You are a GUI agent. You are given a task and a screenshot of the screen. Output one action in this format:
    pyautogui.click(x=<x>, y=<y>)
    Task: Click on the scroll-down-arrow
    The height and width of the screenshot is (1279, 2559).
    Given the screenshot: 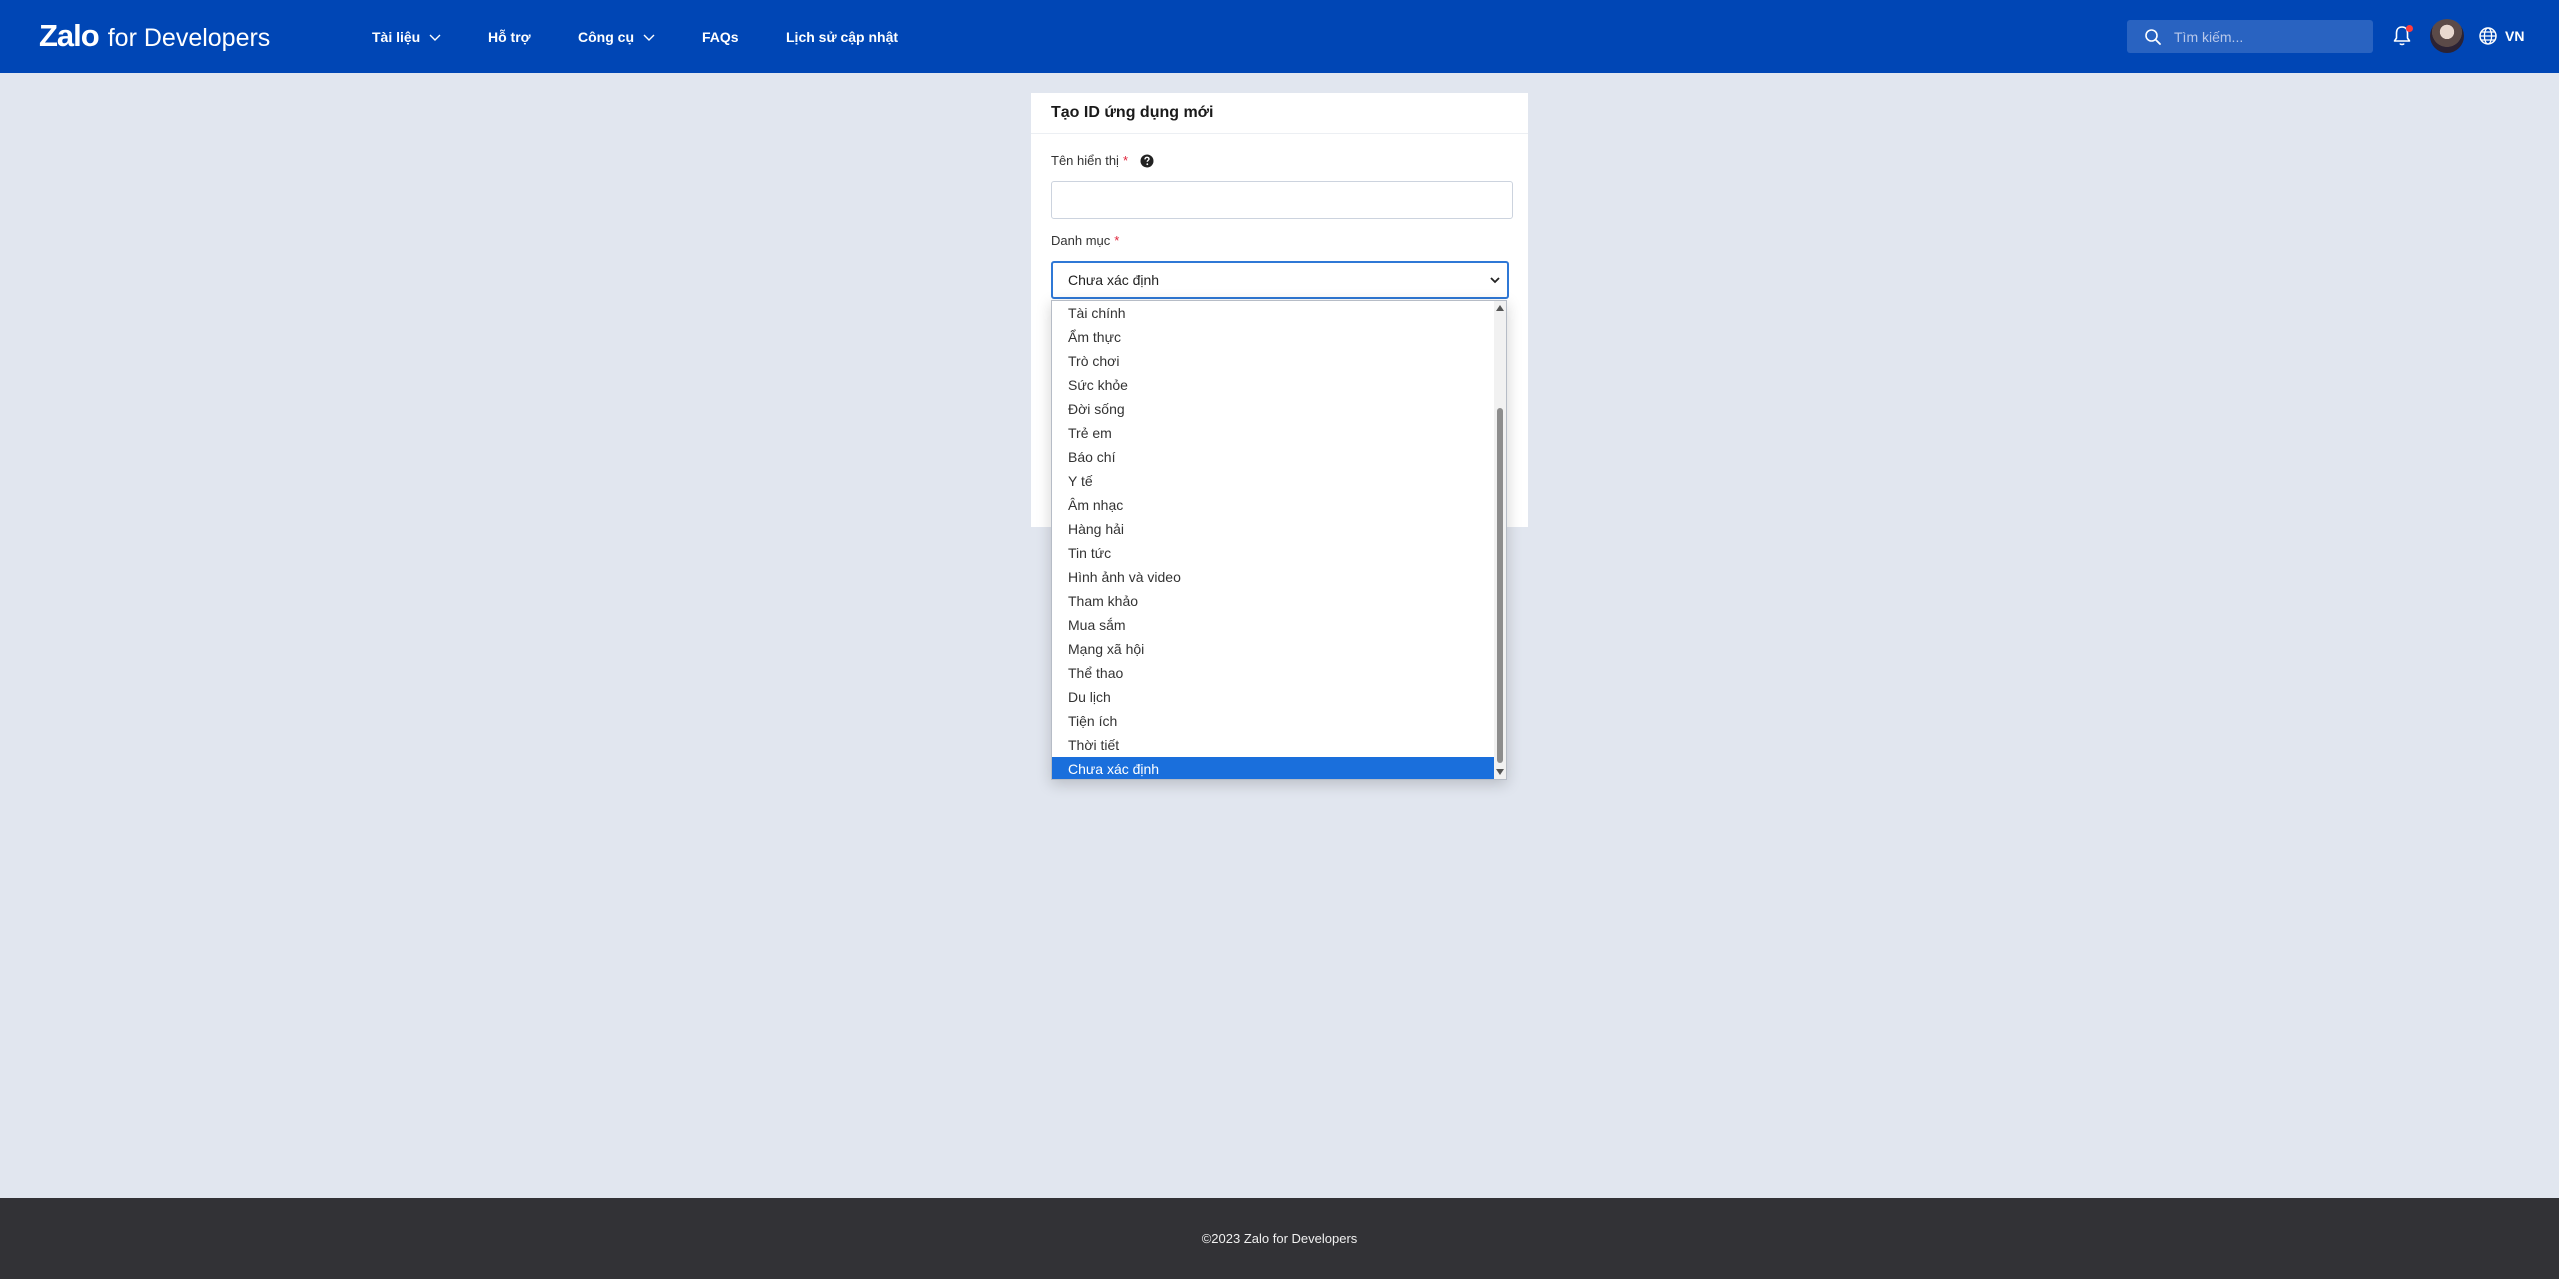 What is the action you would take?
    pyautogui.click(x=1500, y=772)
    